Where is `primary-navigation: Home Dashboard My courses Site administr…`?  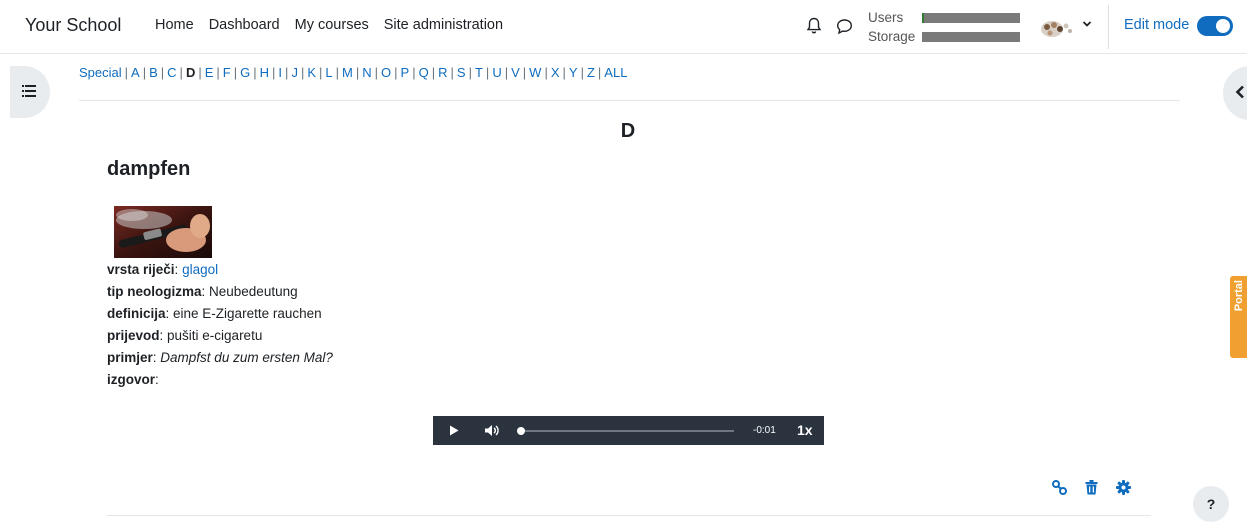
primary-navigation: Home Dashboard My courses Site administr… is located at coordinates (336, 25).